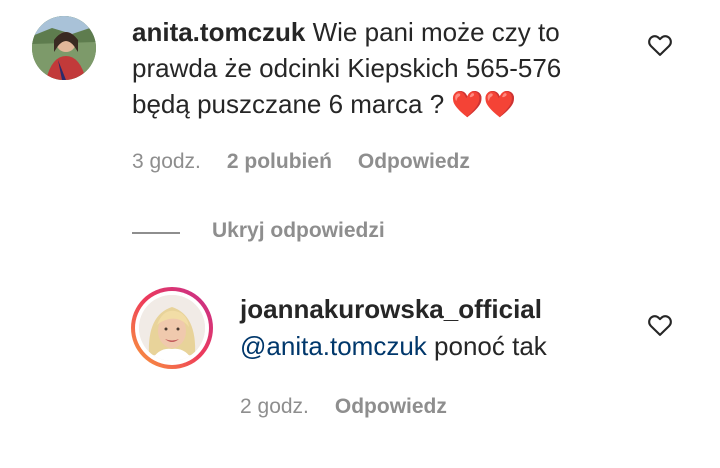 This screenshot has height=468, width=720. Describe the element at coordinates (166, 161) in the screenshot. I see `comment-time: 3 godz.` at that location.